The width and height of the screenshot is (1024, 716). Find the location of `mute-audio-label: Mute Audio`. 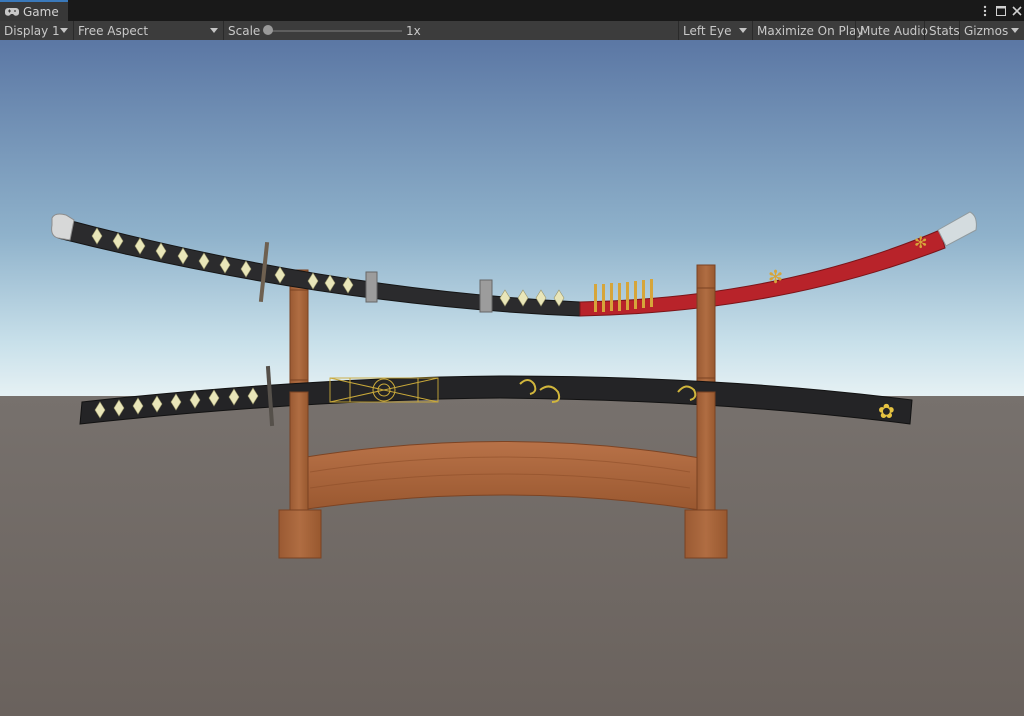

mute-audio-label: Mute Audio is located at coordinates (894, 30).